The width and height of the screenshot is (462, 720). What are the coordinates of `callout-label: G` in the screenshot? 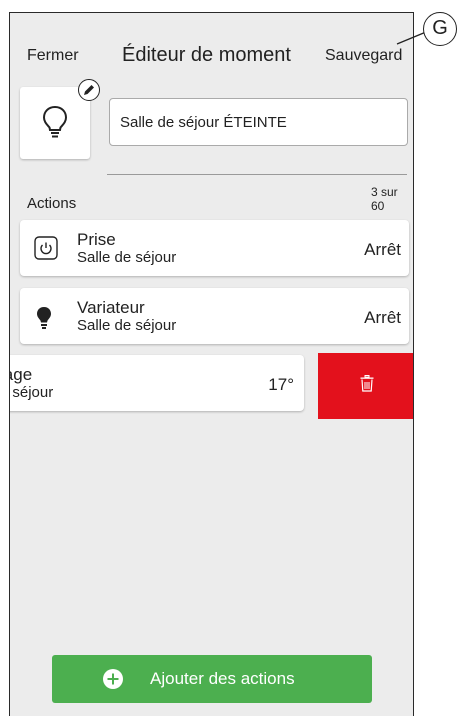 It's located at (440, 29).